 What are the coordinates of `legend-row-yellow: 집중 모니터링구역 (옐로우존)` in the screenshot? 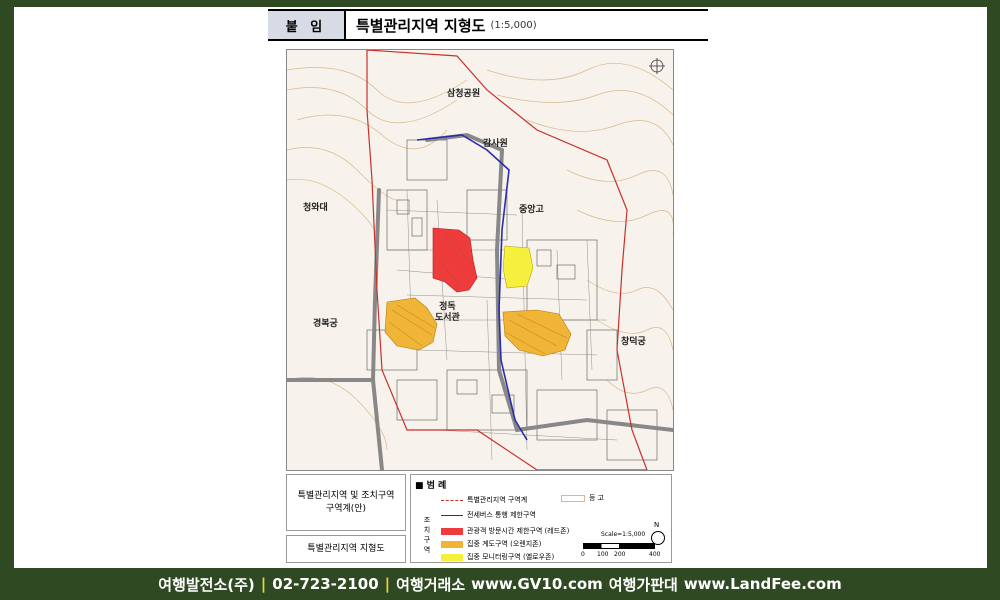 It's located at (497, 557).